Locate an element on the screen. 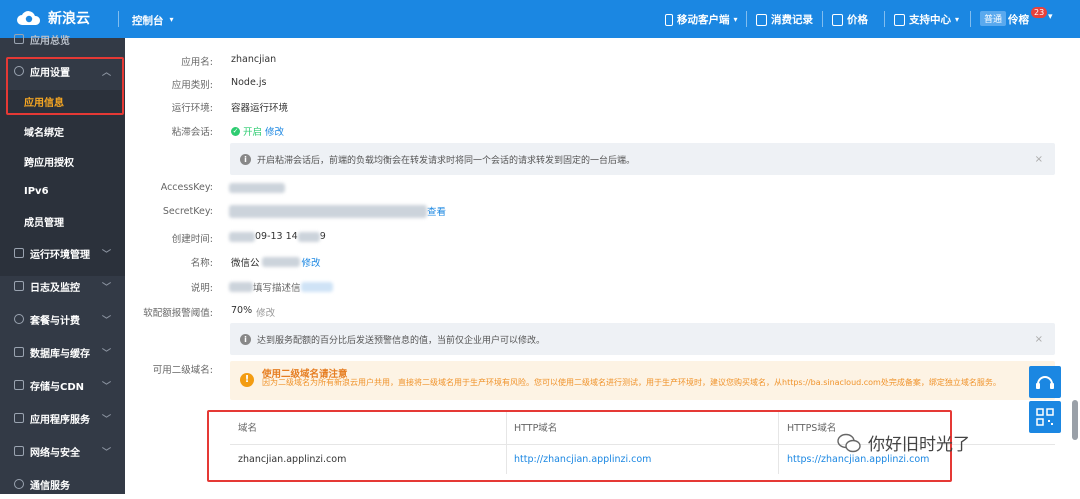  sticky-edit-link: 修改 is located at coordinates (274, 131).